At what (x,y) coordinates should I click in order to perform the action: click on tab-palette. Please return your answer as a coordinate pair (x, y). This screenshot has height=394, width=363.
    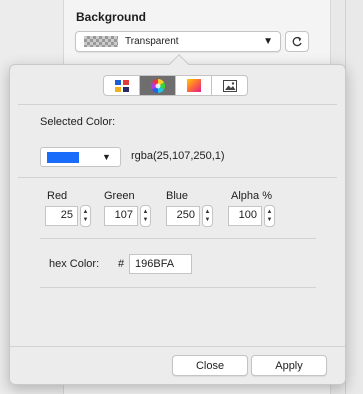
    Looking at the image, I should click on (122, 85).